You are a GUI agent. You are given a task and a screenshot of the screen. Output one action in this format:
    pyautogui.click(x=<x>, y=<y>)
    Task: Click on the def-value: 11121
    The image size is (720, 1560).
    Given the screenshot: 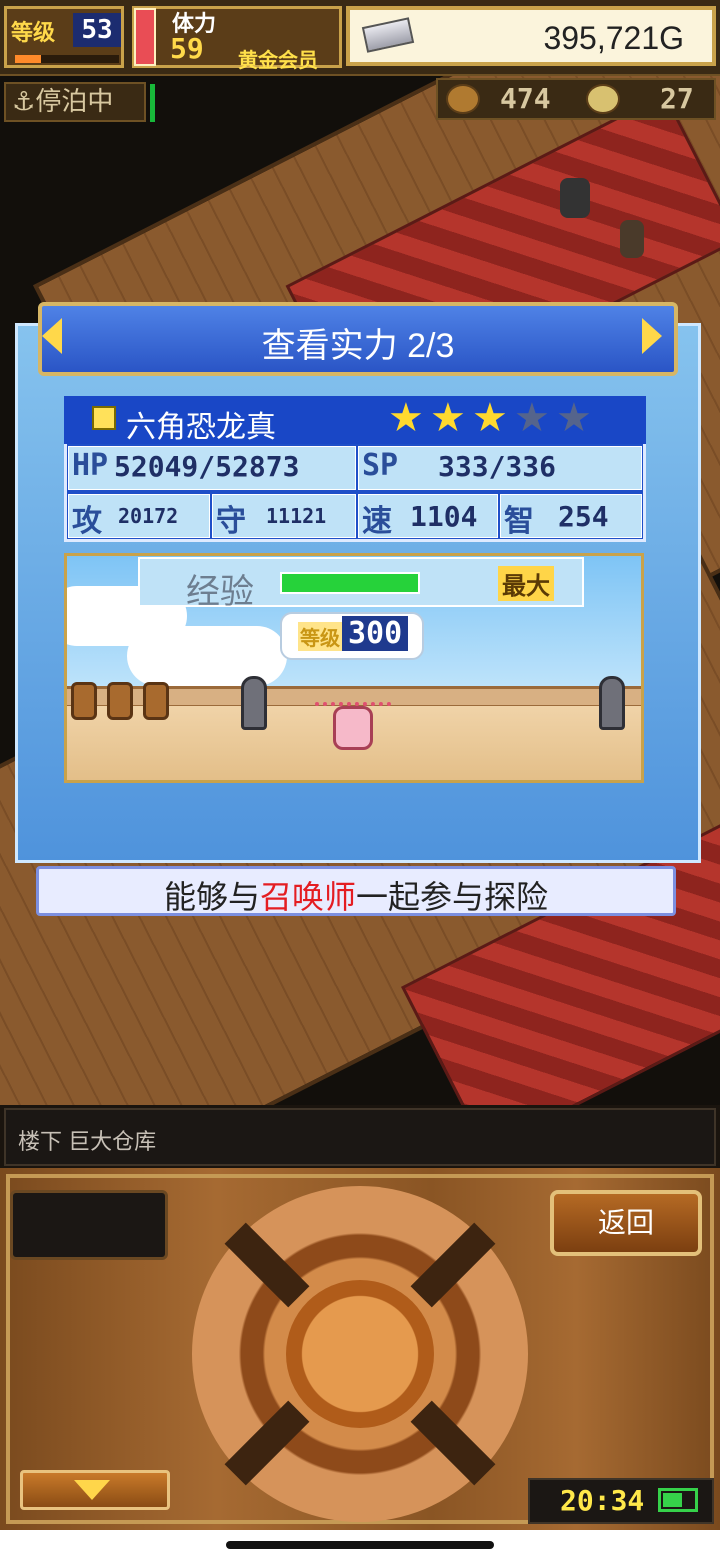 What is the action you would take?
    pyautogui.click(x=296, y=516)
    